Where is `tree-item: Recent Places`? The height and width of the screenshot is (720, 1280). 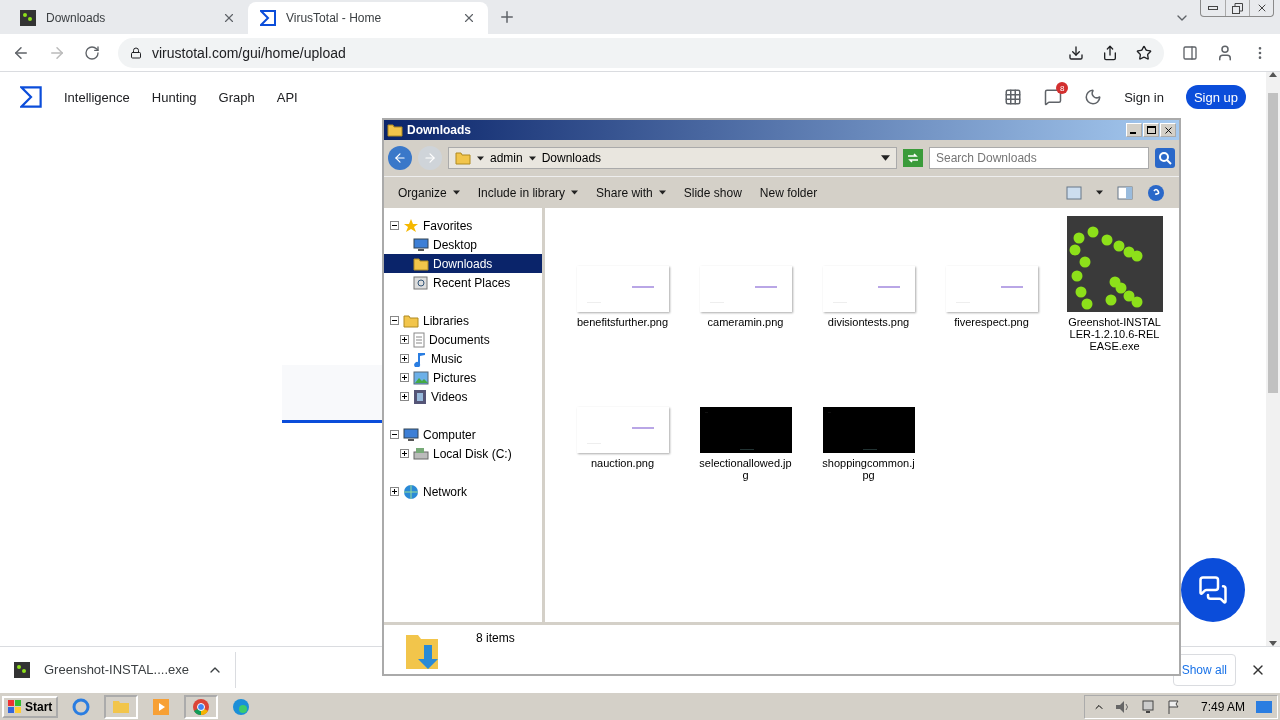 tree-item: Recent Places is located at coordinates (463, 282).